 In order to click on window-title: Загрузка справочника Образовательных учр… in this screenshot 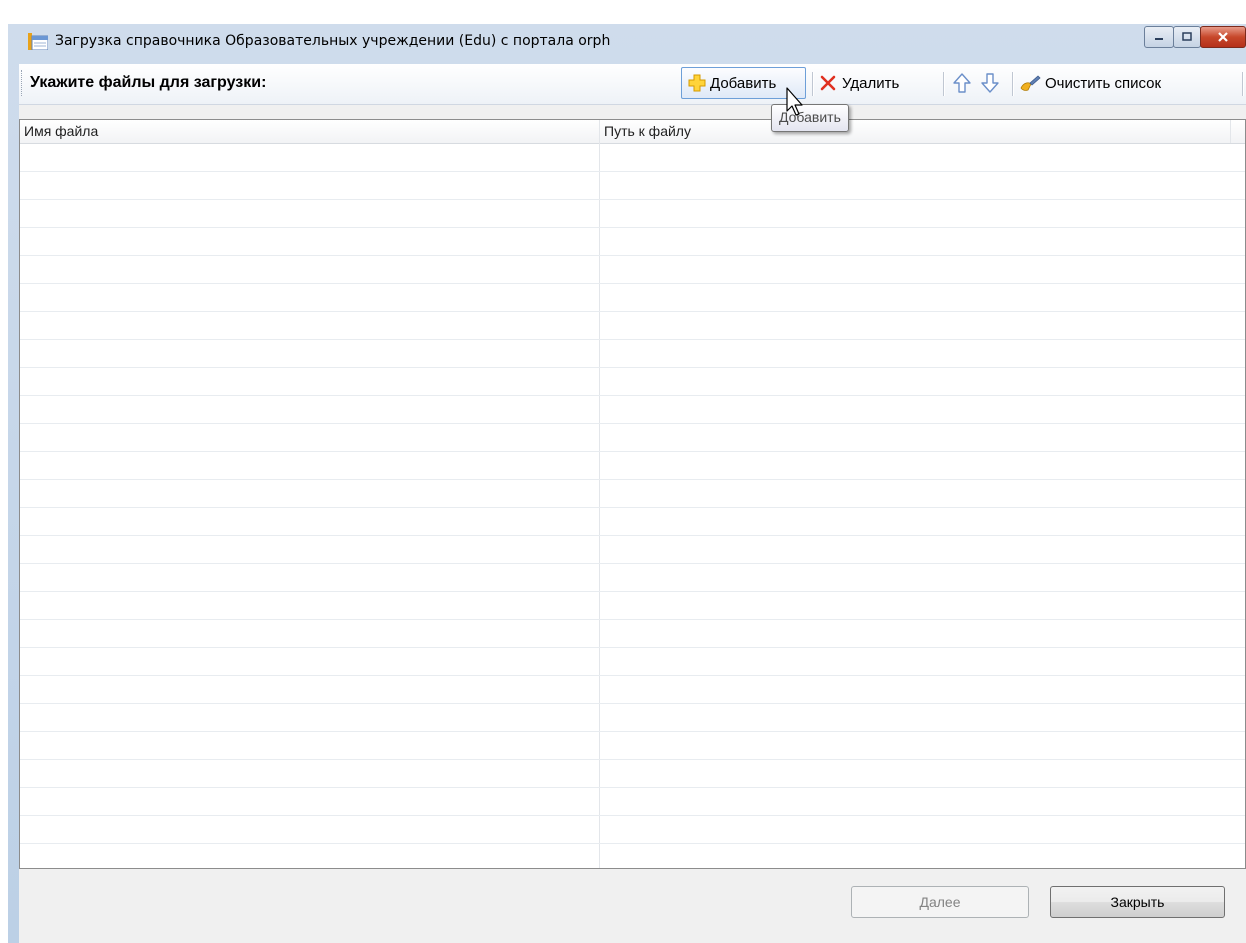, I will do `click(333, 41)`.